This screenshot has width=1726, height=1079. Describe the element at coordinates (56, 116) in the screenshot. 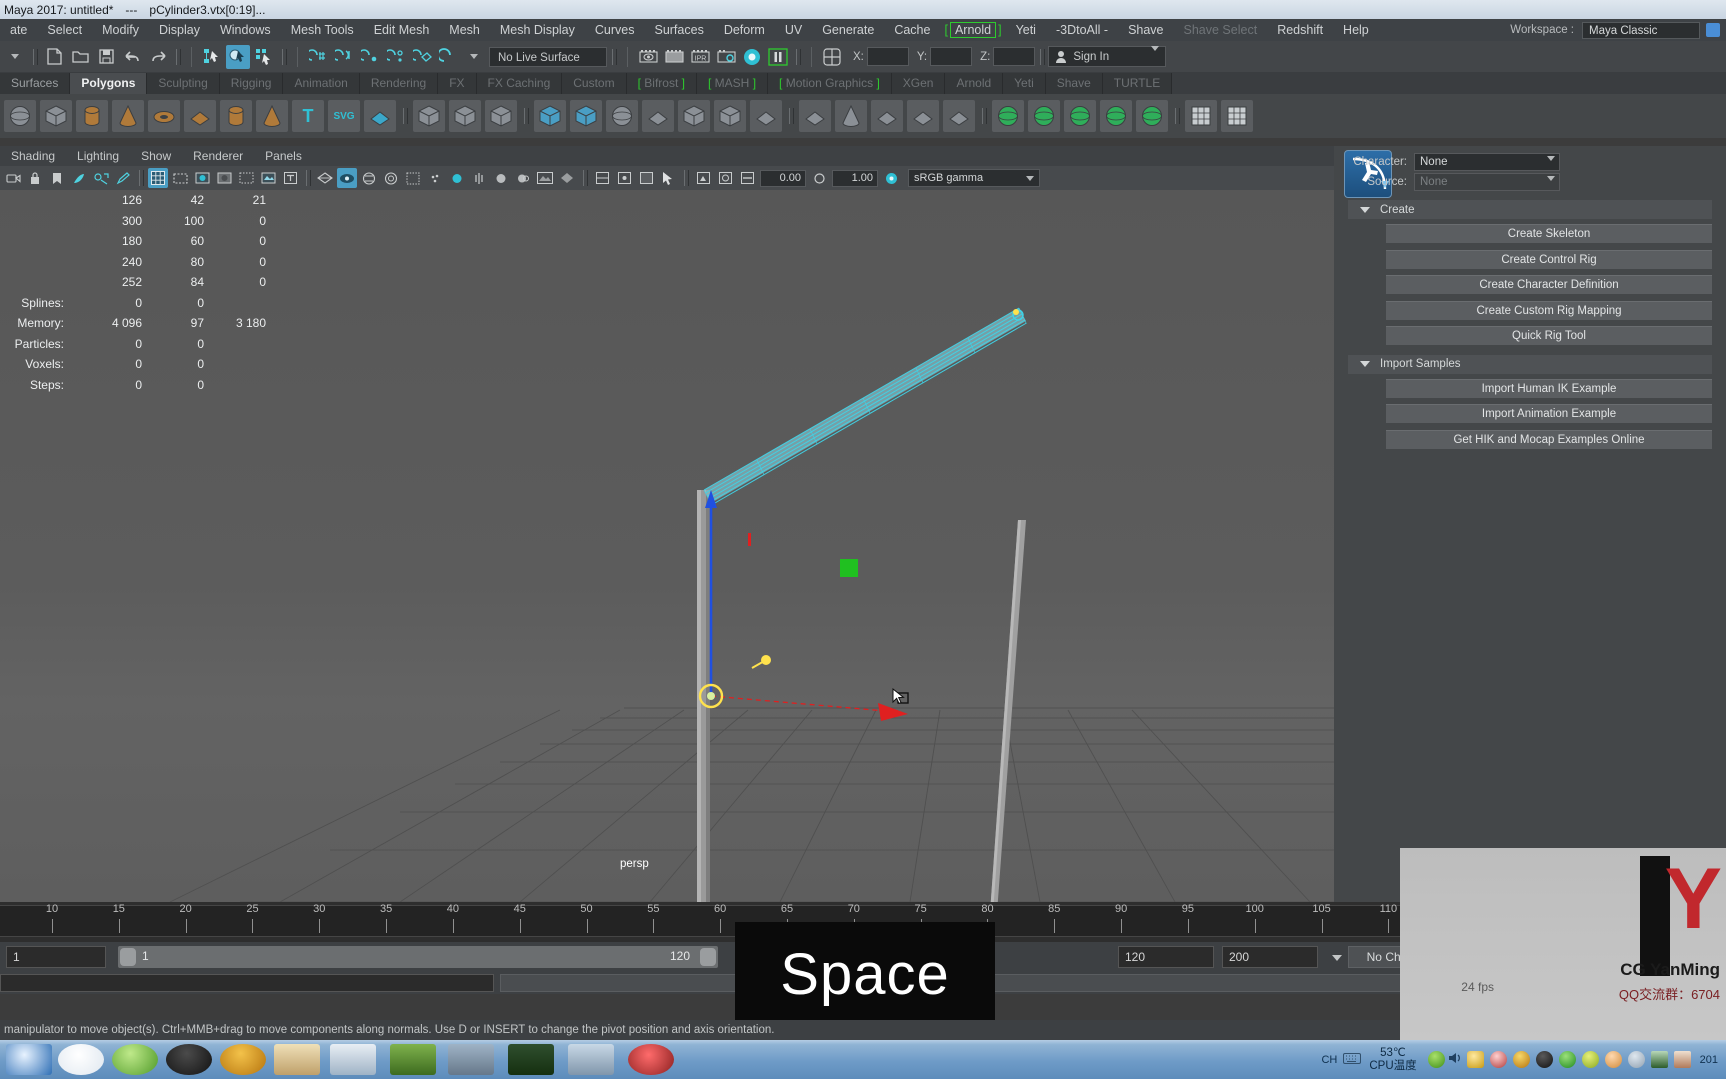

I see `poly-cube-icon` at that location.